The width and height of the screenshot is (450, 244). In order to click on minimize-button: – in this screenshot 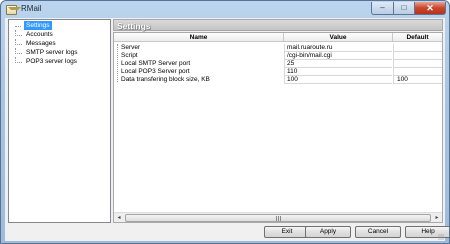, I will do `click(382, 8)`.